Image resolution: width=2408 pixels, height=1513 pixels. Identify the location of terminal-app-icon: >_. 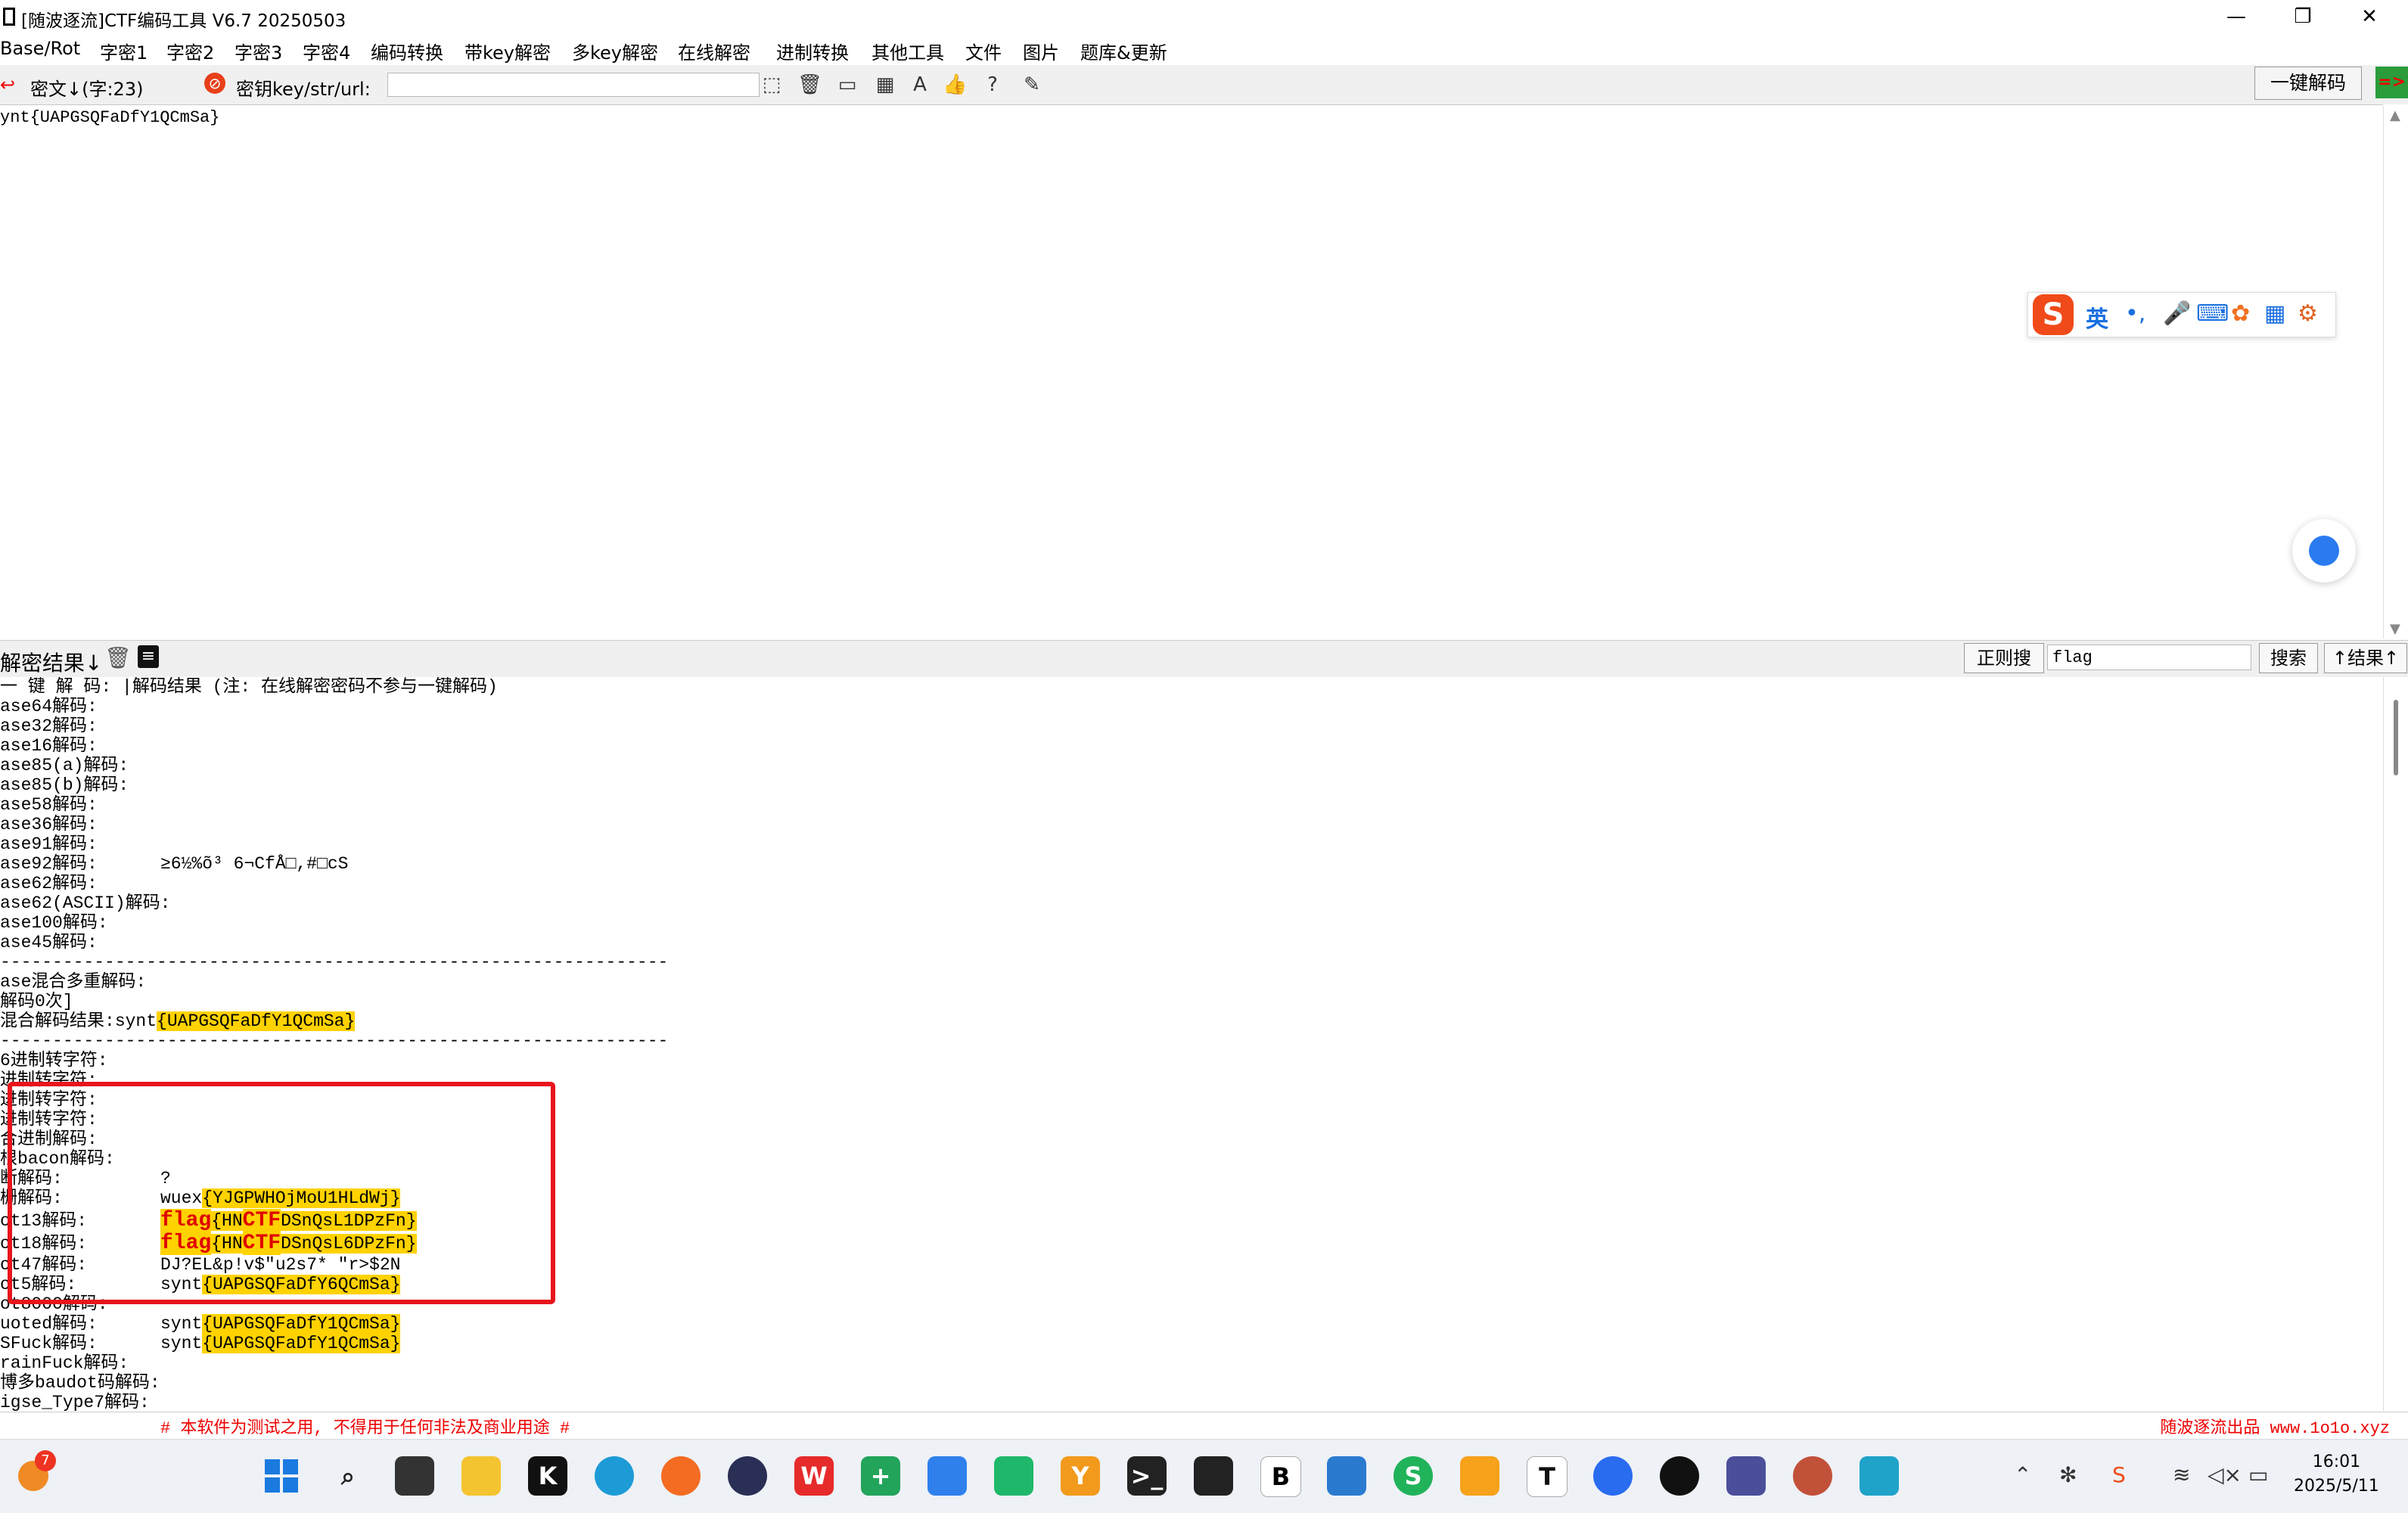
(1147, 1476).